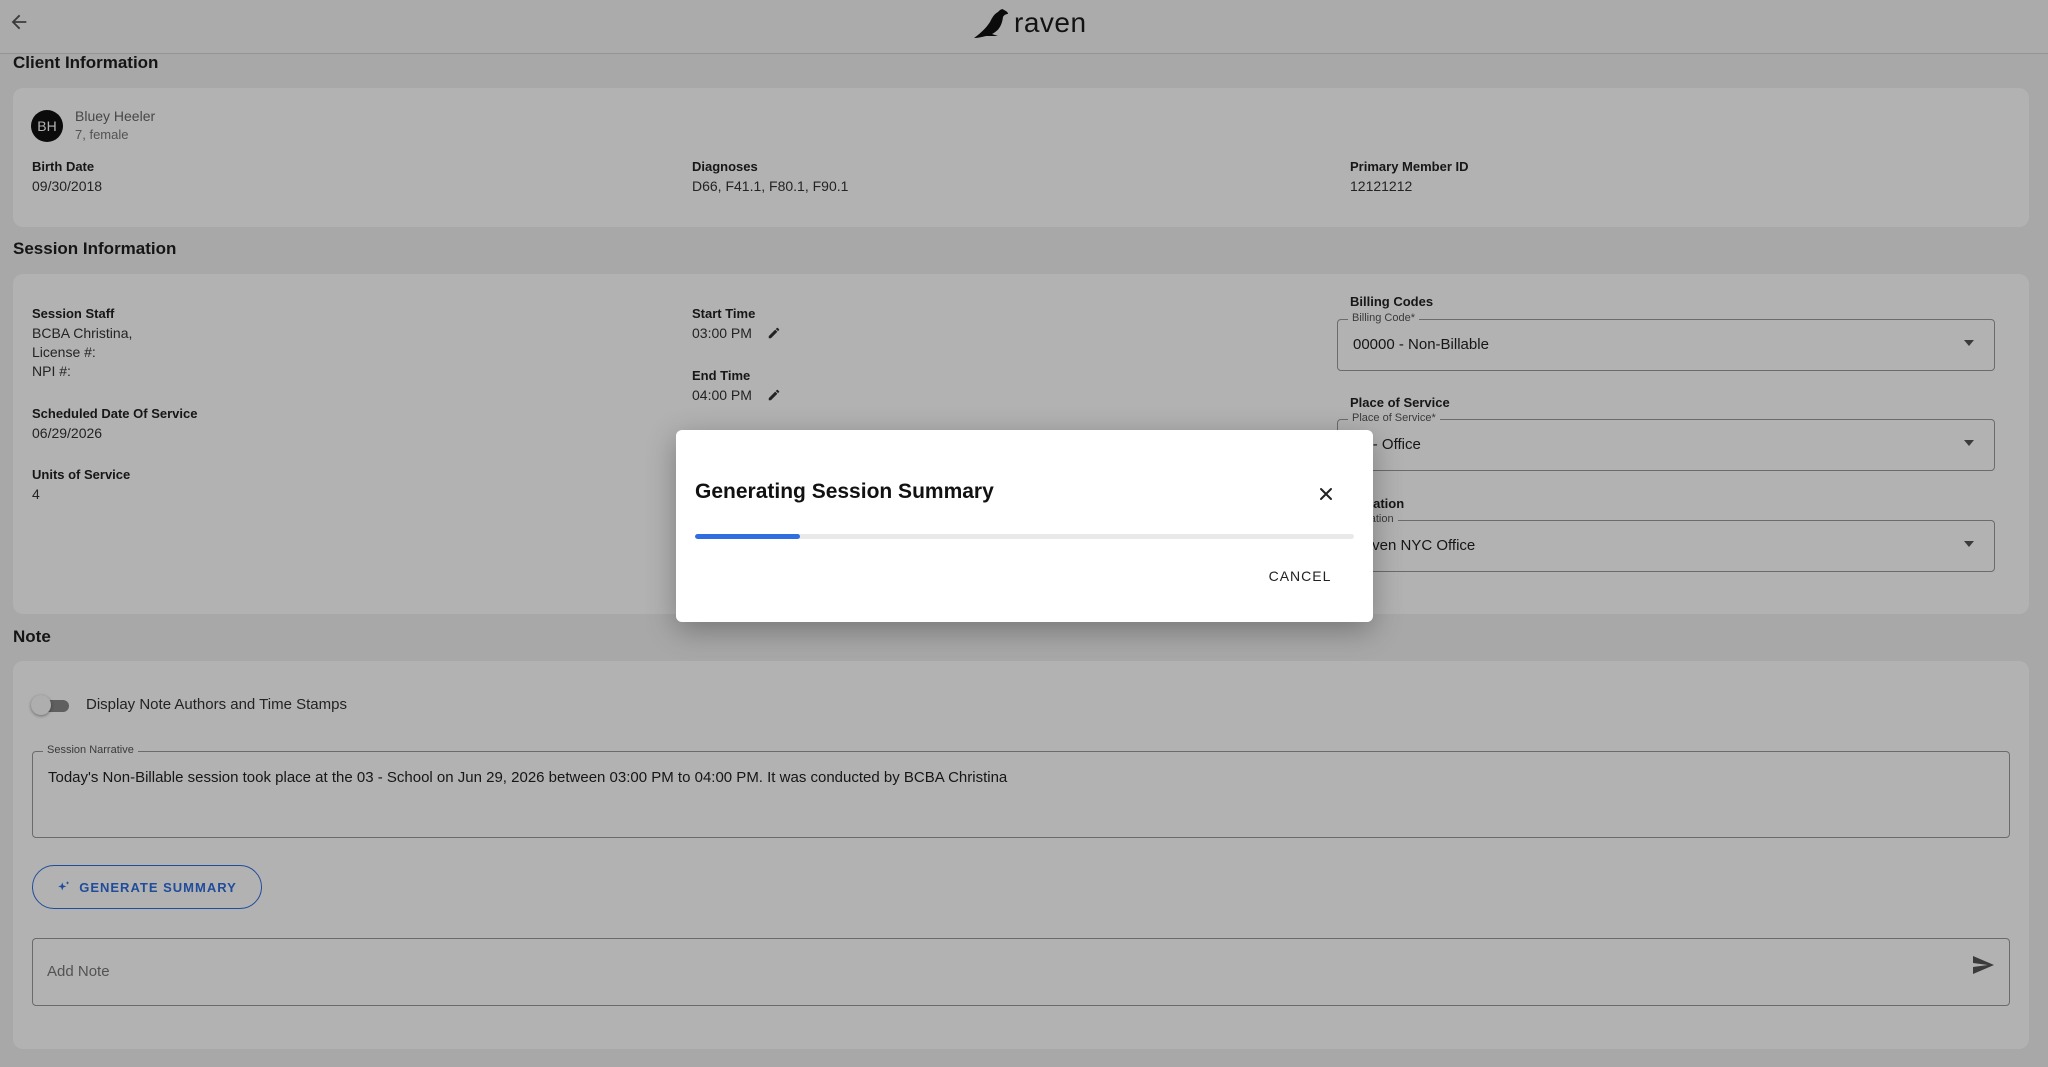 The width and height of the screenshot is (2048, 1067). Describe the element at coordinates (1326, 494) in the screenshot. I see `close-icon` at that location.